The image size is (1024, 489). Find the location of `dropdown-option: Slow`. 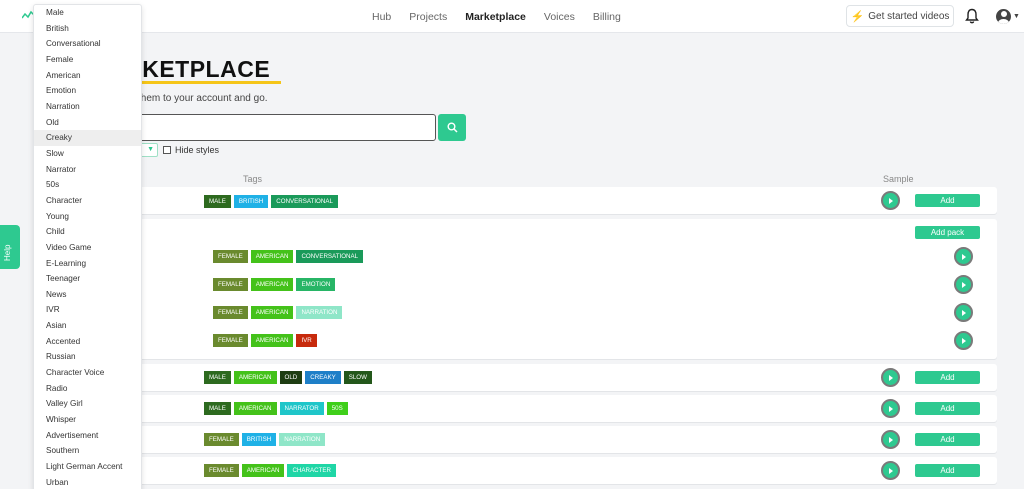

dropdown-option: Slow is located at coordinates (87, 154).